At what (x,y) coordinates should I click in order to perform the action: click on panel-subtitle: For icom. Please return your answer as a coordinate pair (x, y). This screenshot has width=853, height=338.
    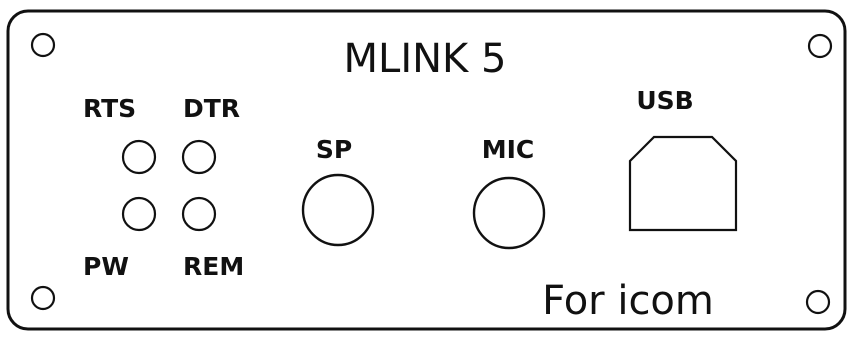
    Looking at the image, I should click on (628, 301).